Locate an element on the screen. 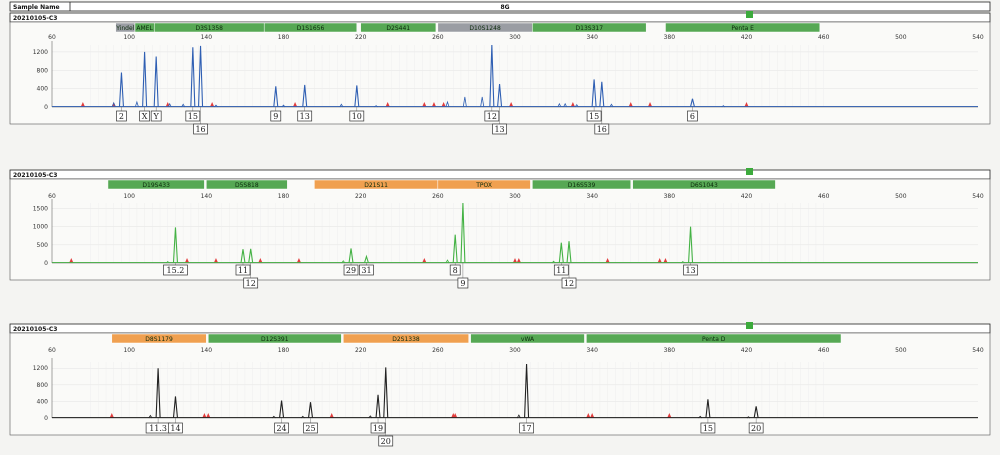  allele-call-label: 2 is located at coordinates (121, 116).